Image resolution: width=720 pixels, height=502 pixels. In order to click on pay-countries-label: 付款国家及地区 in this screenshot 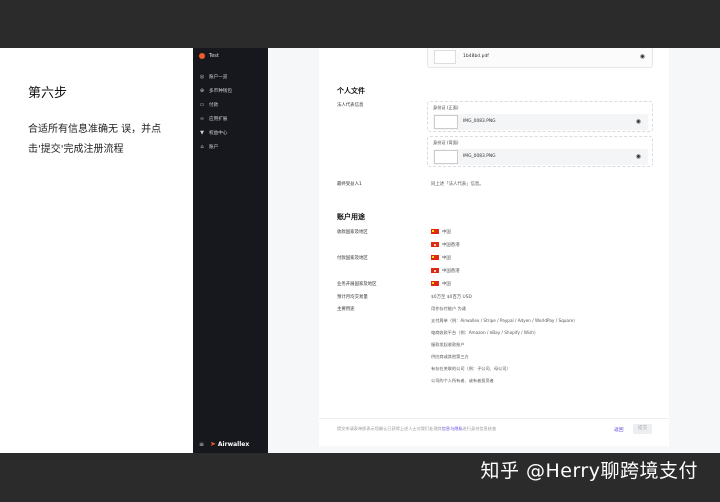, I will do `click(352, 258)`.